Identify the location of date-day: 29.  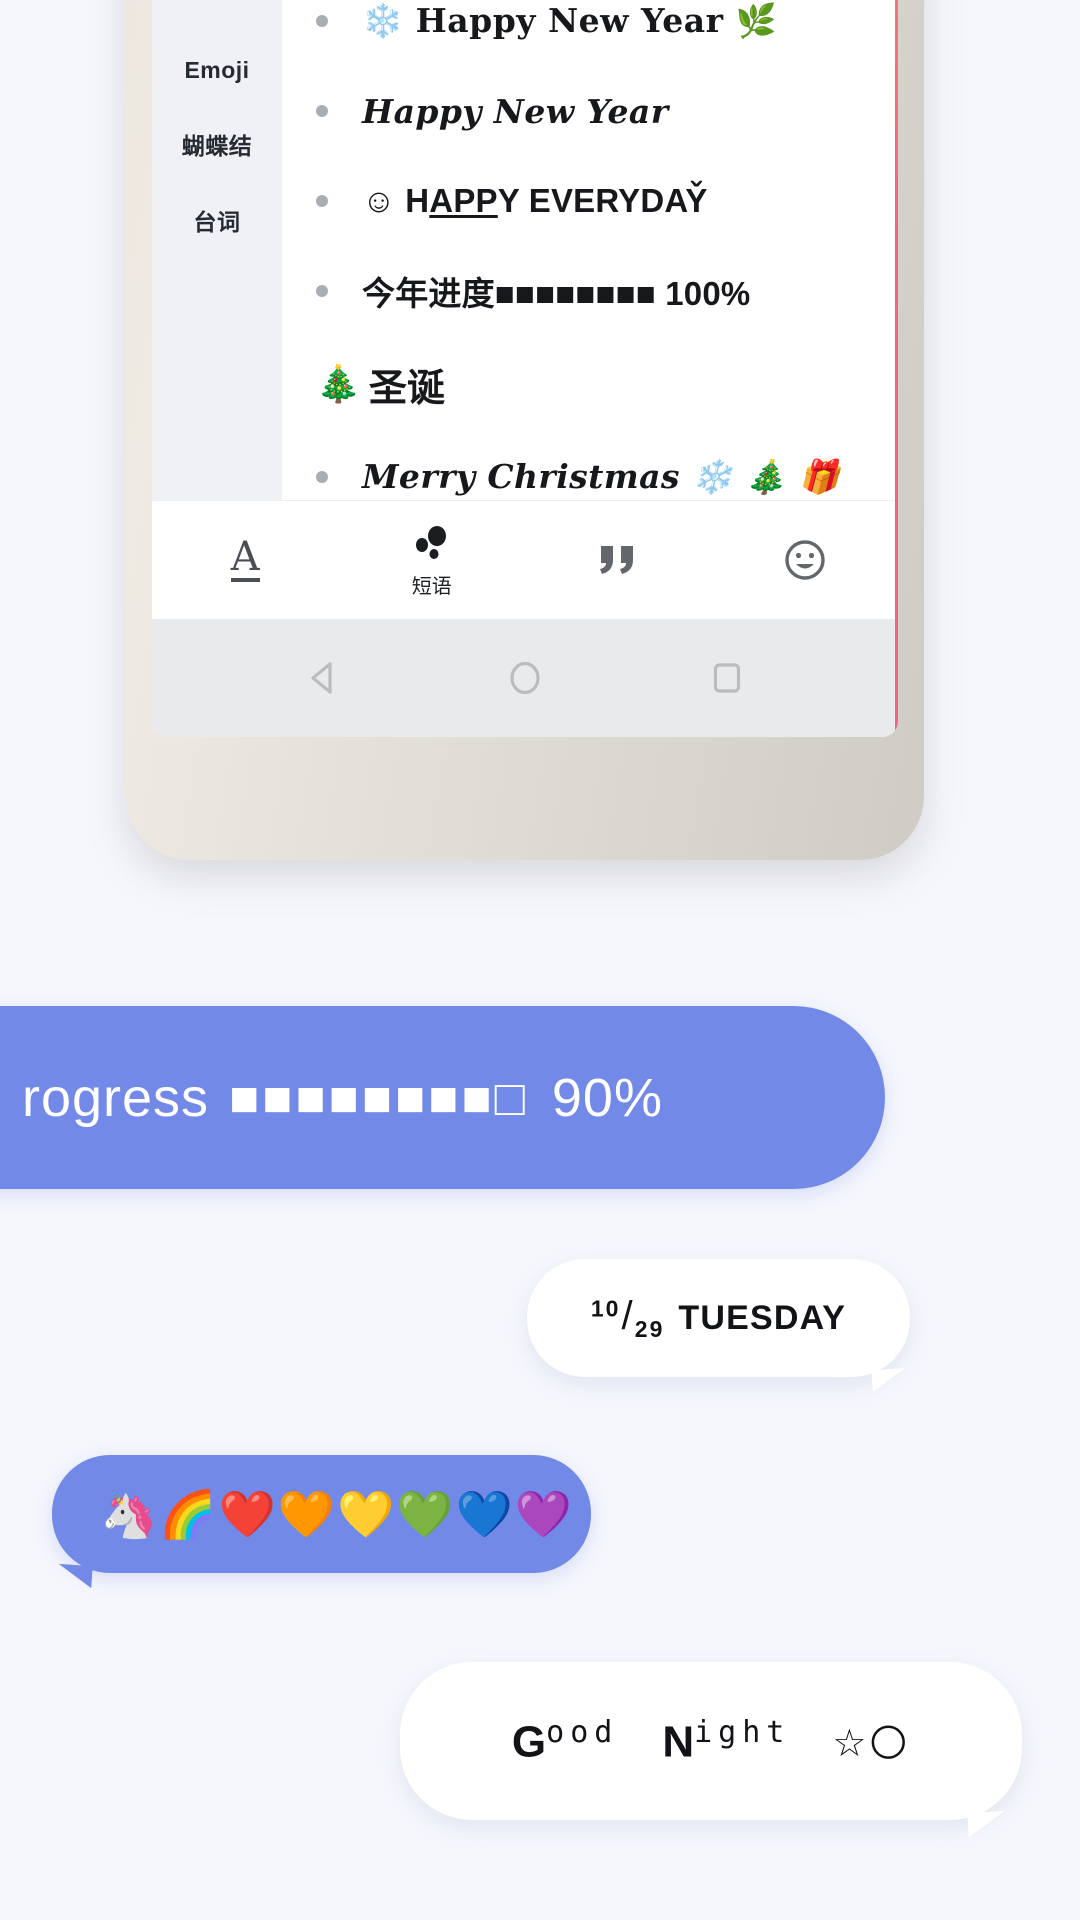
(649, 1328).